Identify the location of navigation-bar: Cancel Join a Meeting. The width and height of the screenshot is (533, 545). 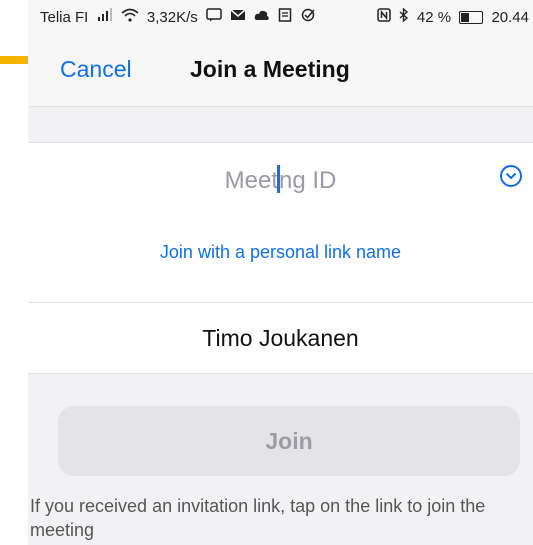
(280, 70).